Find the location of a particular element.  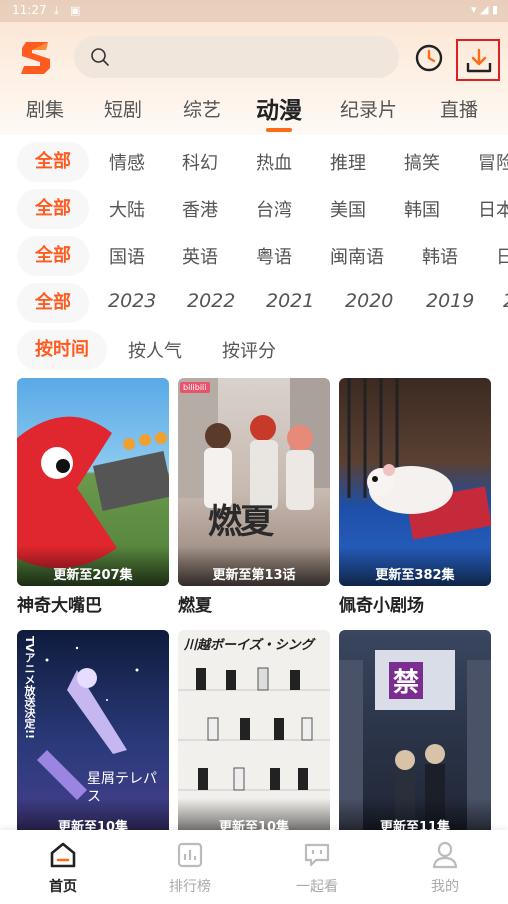

download-icon is located at coordinates (479, 60).